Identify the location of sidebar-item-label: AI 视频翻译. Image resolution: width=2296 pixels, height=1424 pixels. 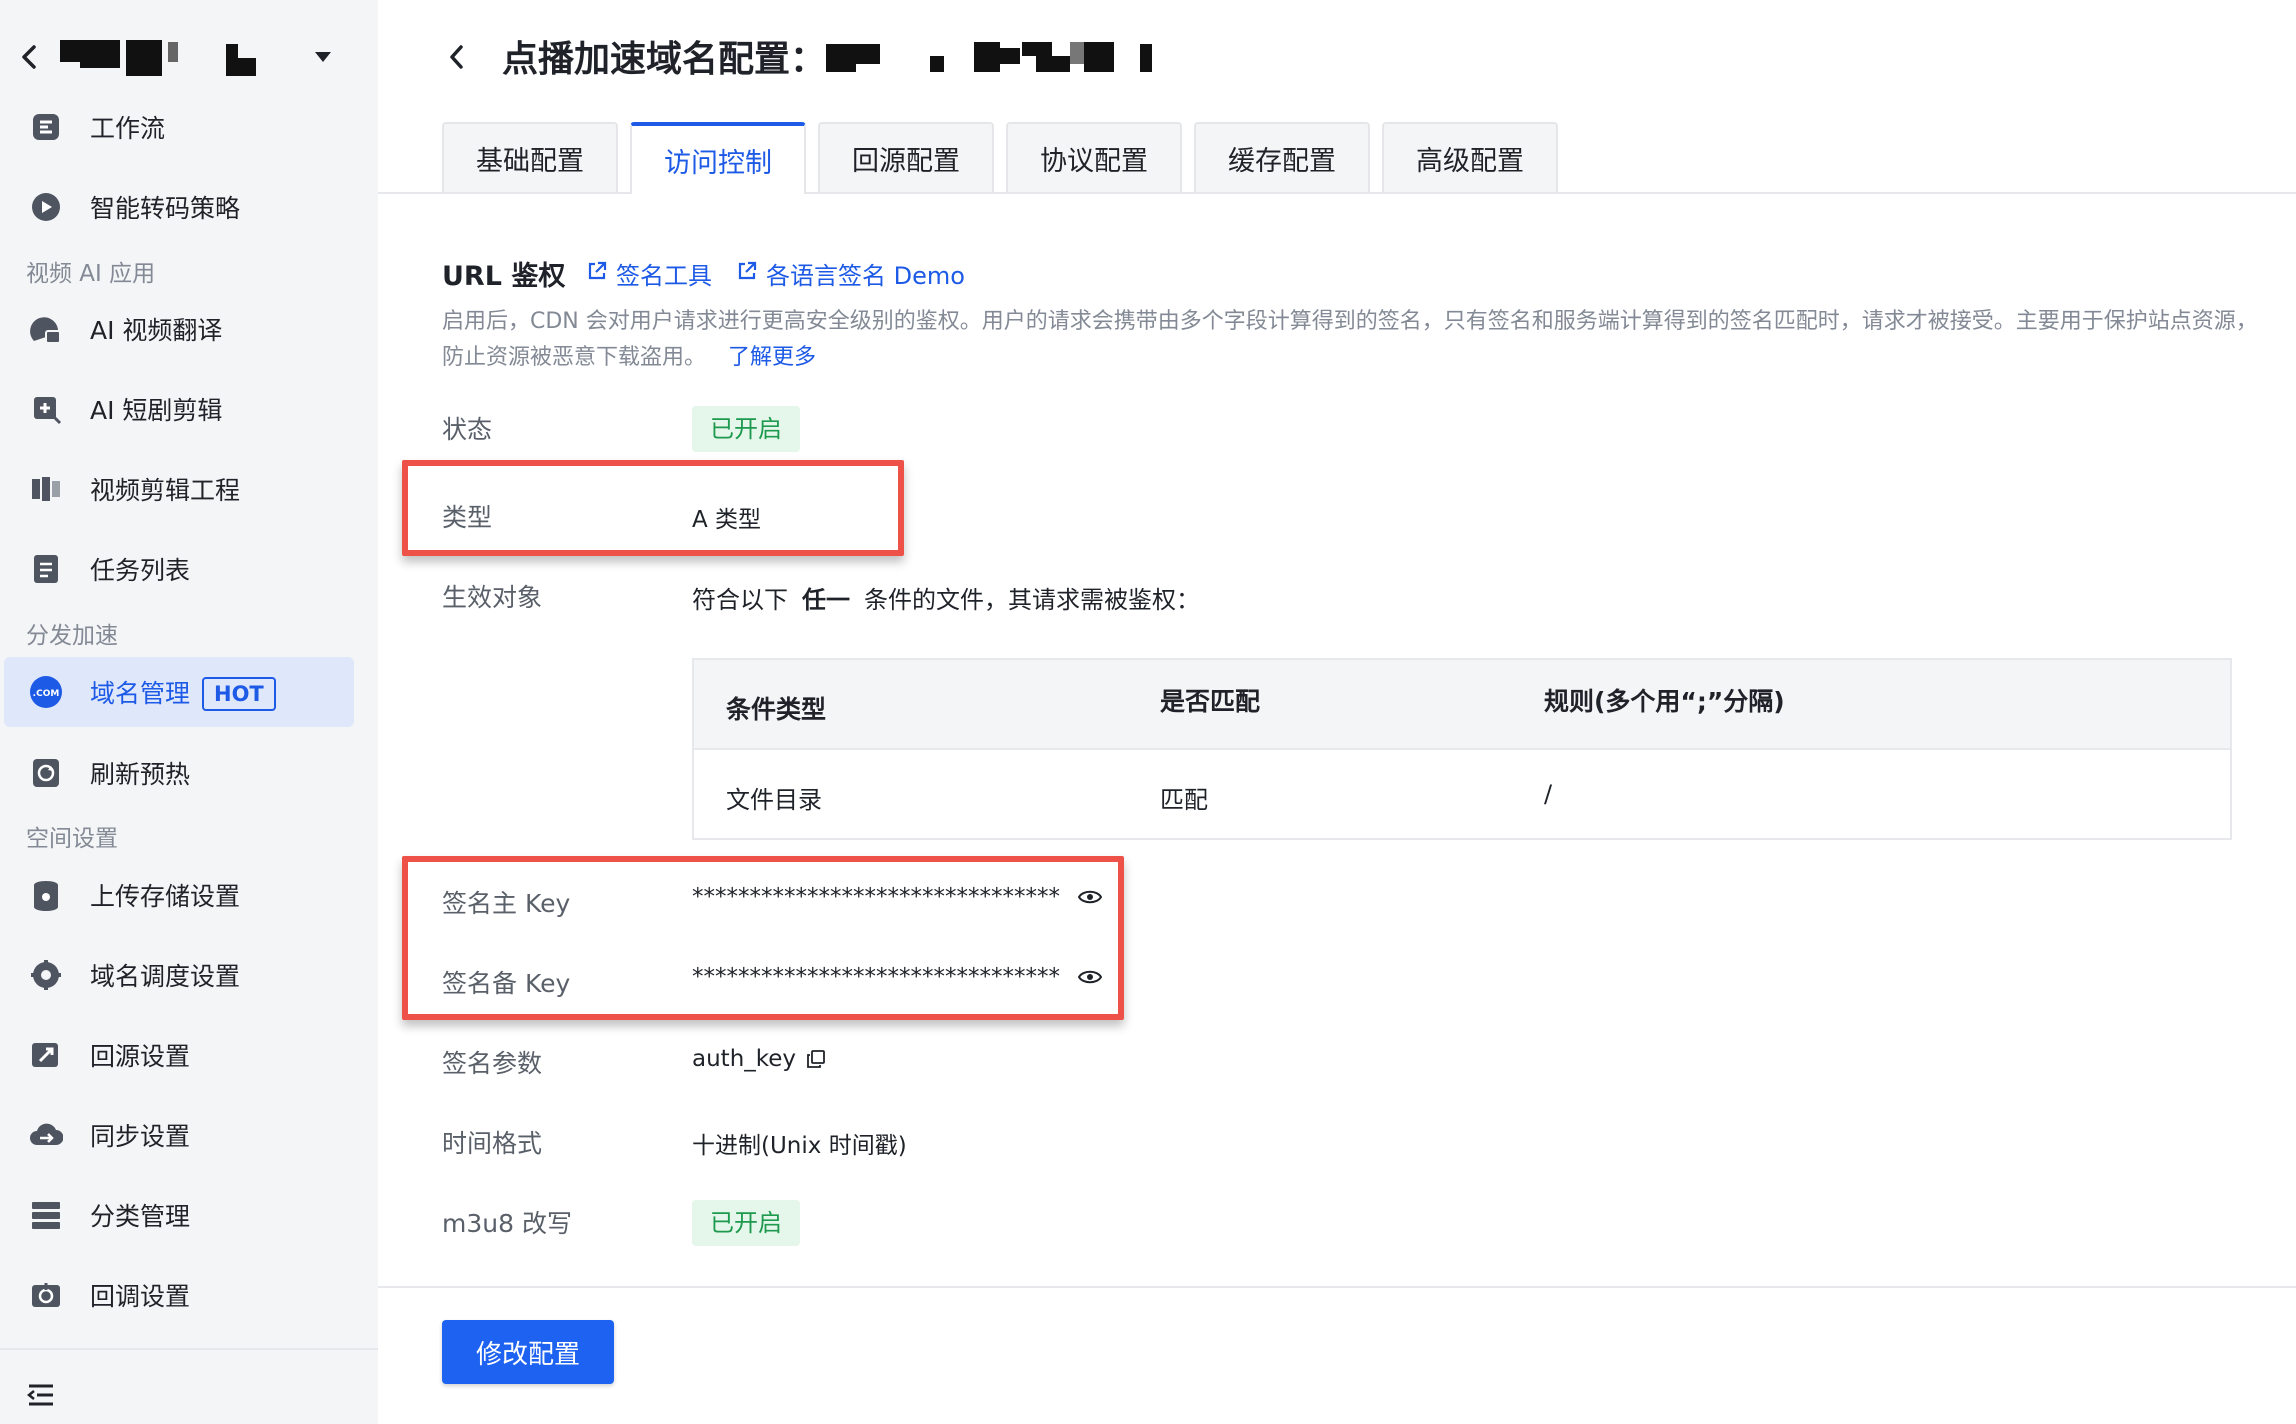
(156, 330).